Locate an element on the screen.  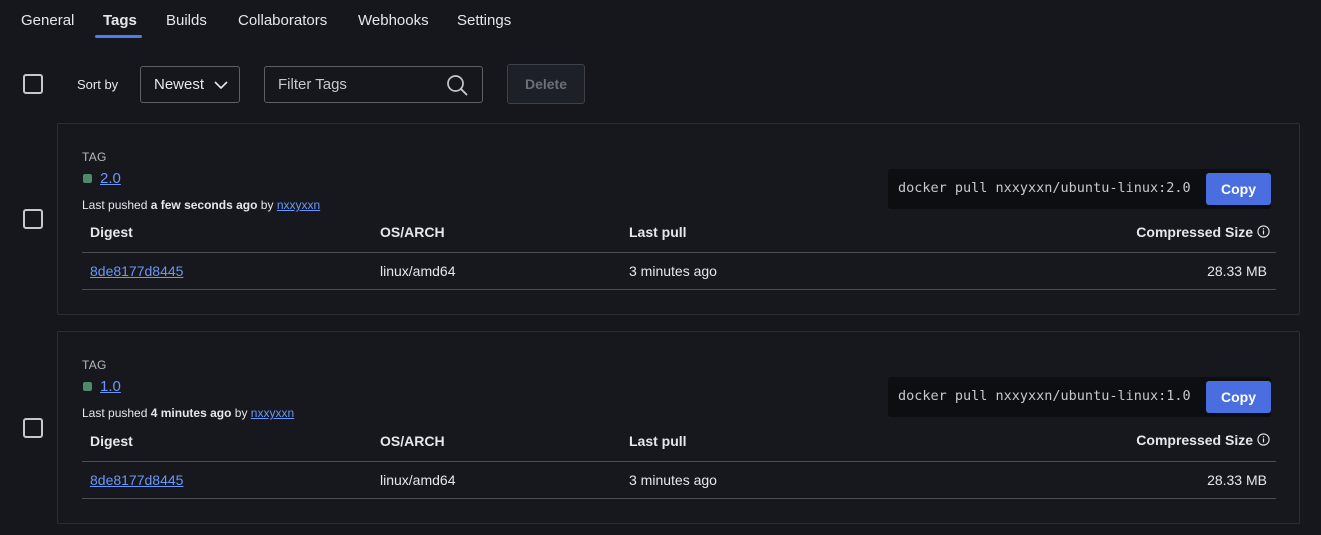
sort-select: Newest is located at coordinates (190, 84).